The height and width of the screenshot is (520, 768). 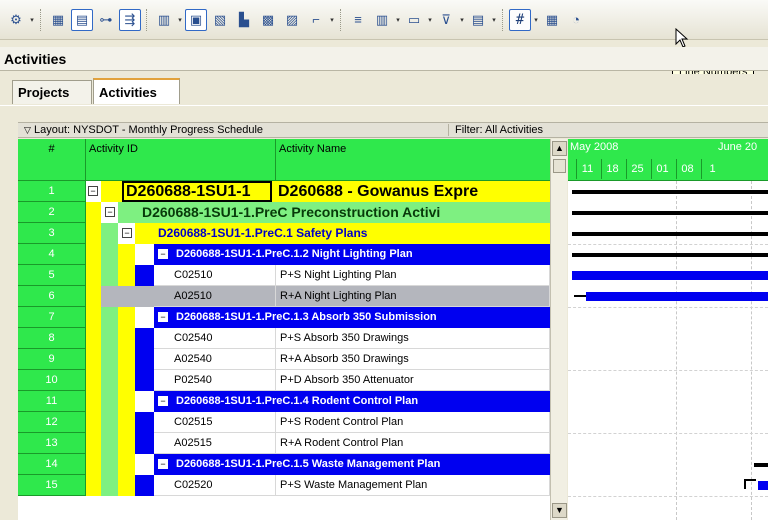 I want to click on table-header: # Activity ID Activity Name, so click(x=284, y=160).